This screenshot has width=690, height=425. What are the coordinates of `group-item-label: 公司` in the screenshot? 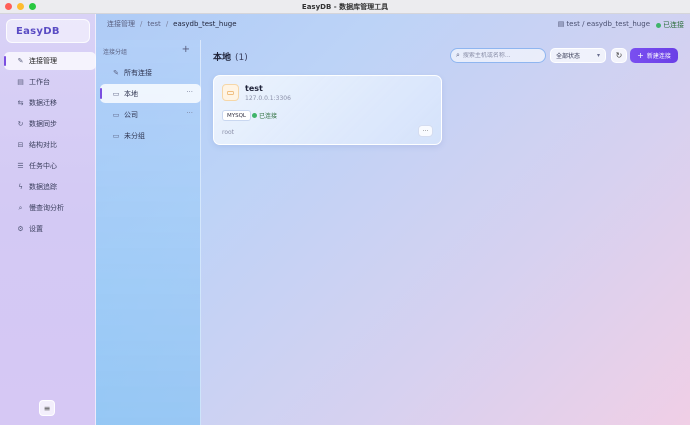 It's located at (131, 114).